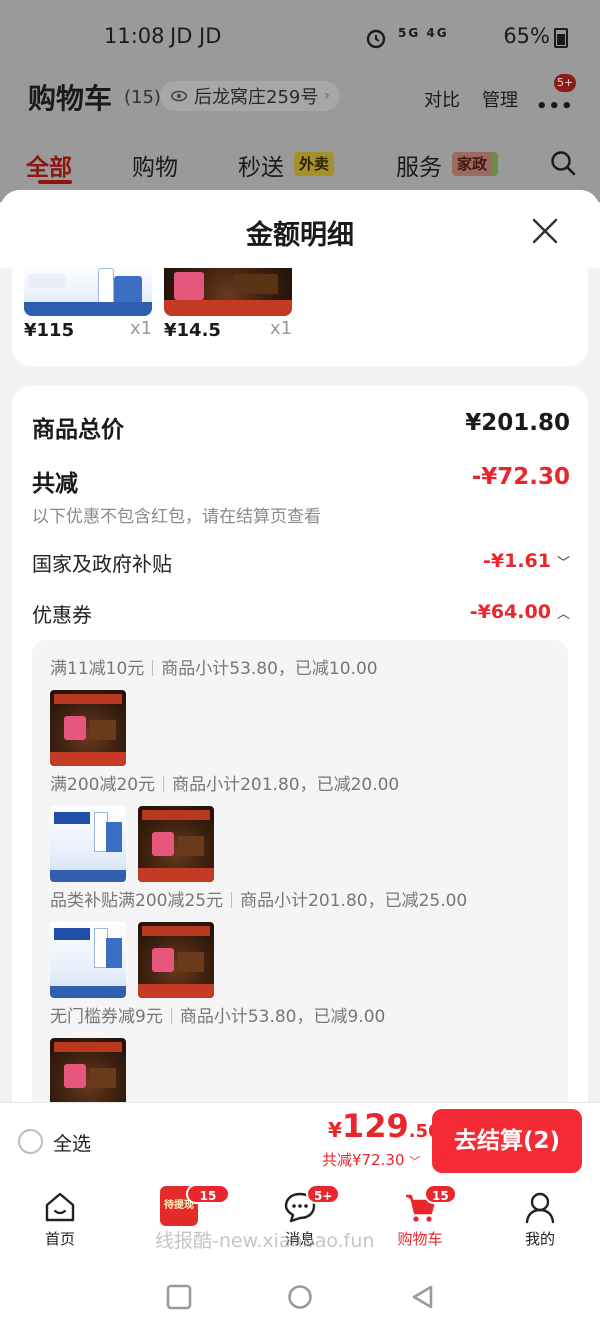 Image resolution: width=600 pixels, height=1333 pixels. Describe the element at coordinates (423, 1297) in the screenshot. I see `back-icon` at that location.